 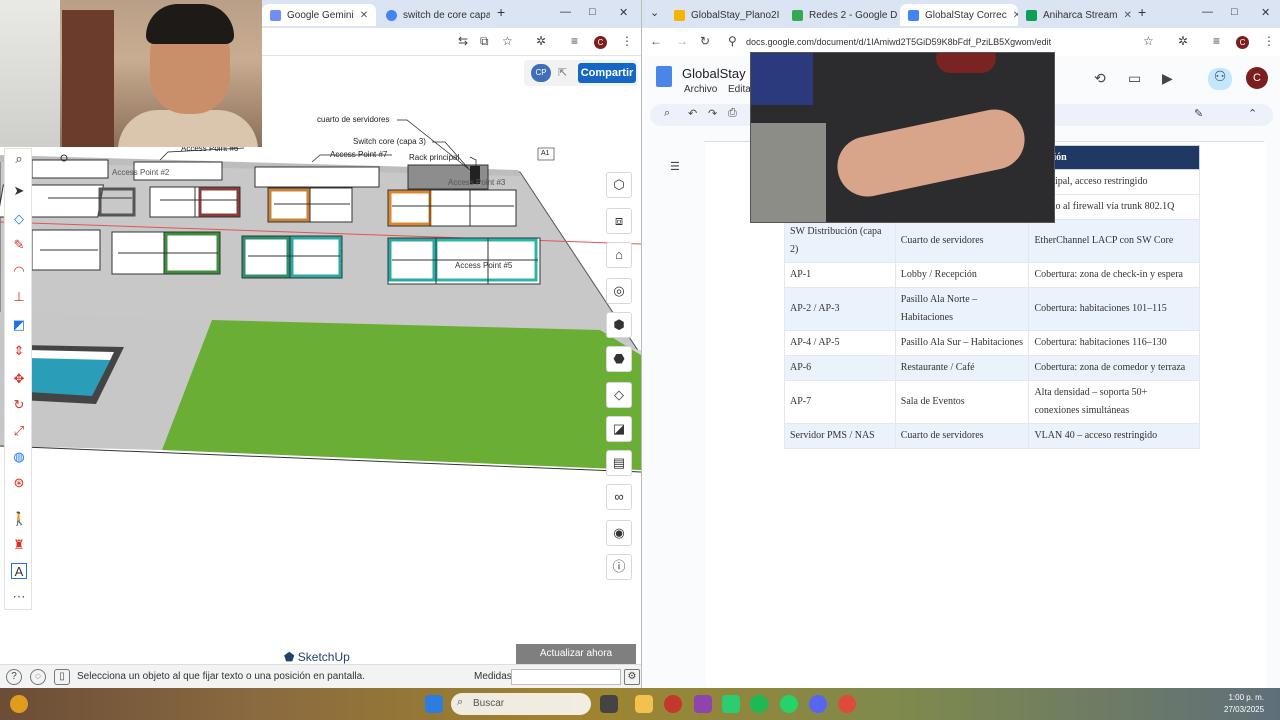 I want to click on collaborator-avatar: CP, so click(x=541, y=73).